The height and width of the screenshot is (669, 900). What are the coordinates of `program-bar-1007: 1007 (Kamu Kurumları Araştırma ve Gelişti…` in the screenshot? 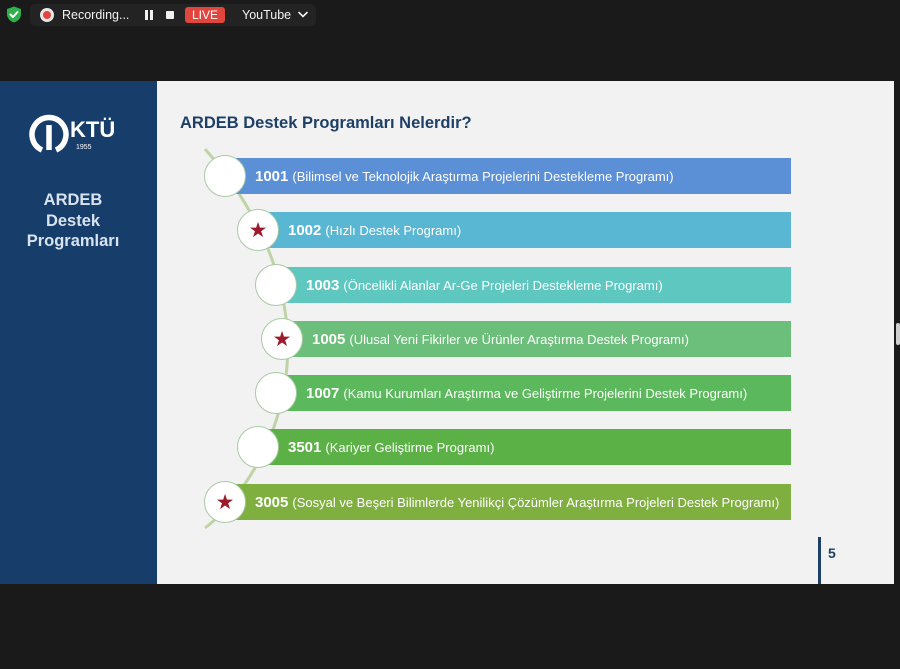 It's located at (533, 393).